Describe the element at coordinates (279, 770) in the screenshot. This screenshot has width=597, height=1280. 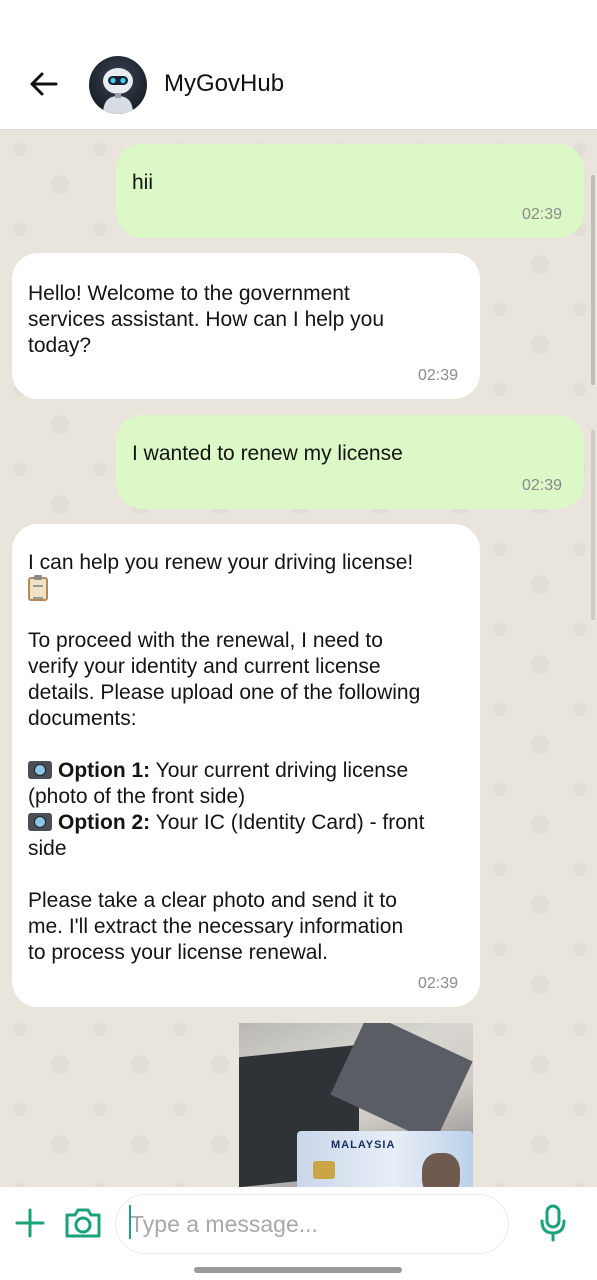
I see `option-1-text: Your current driving license` at that location.